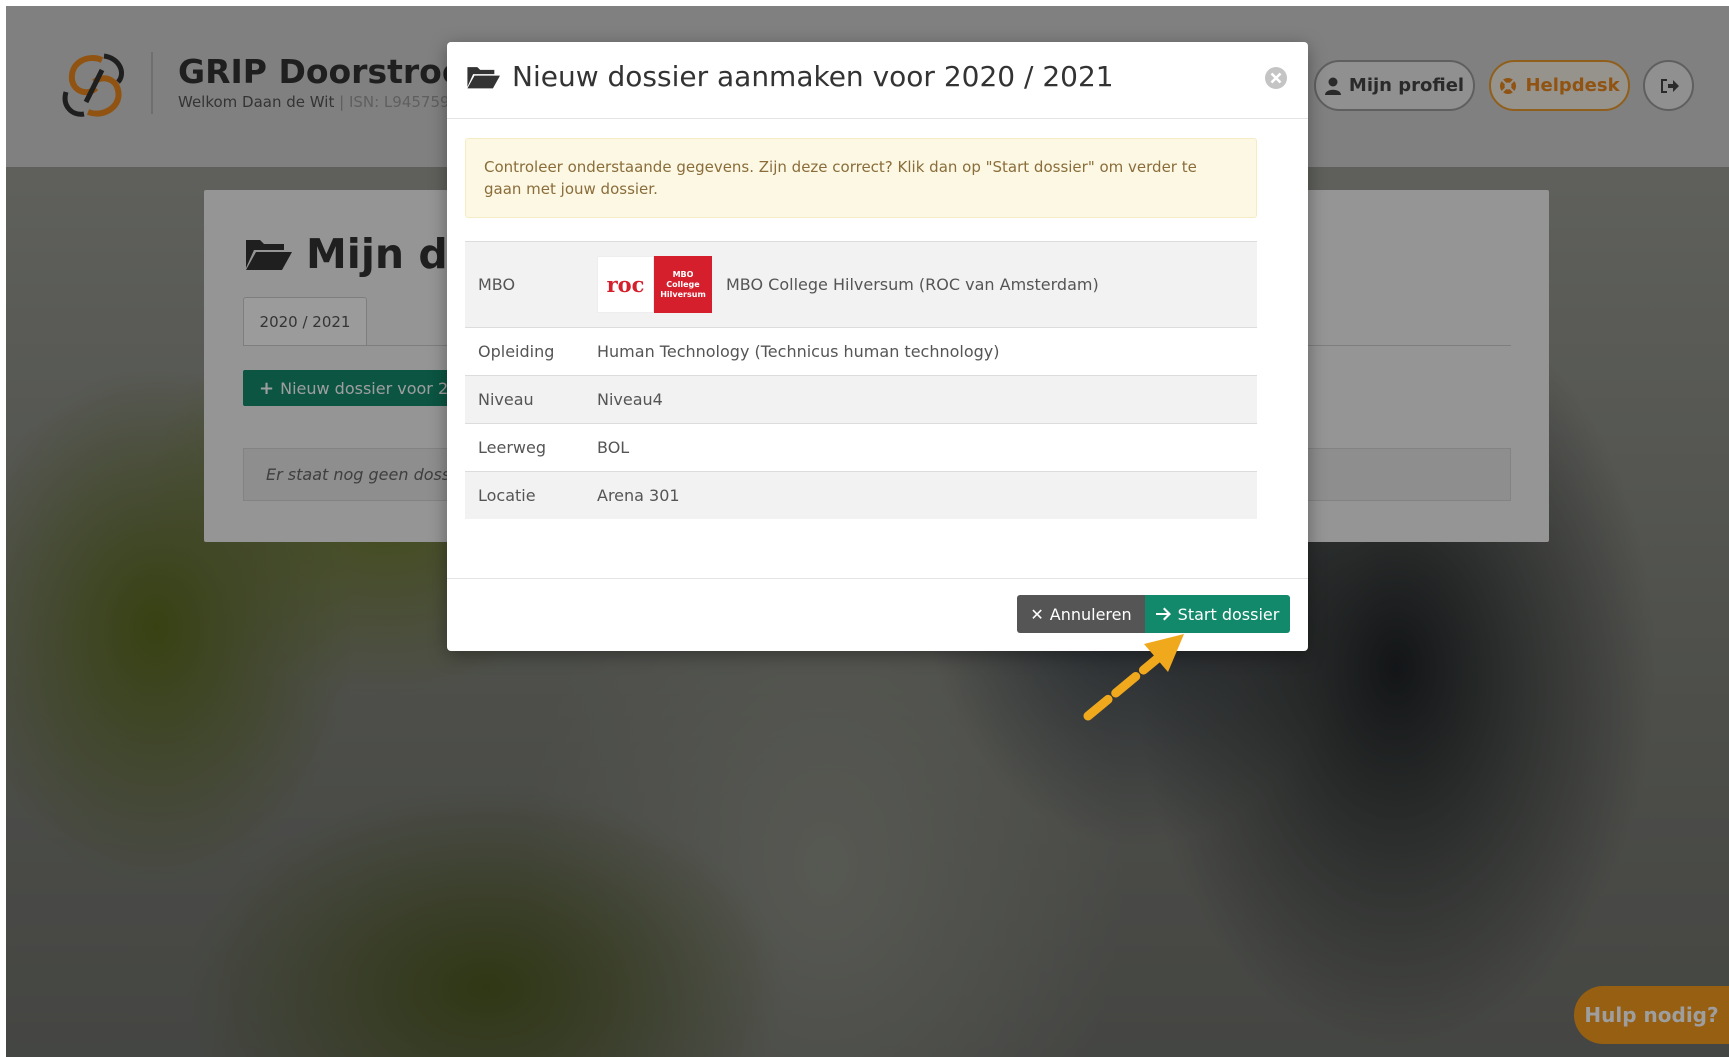 This screenshot has height=1057, width=1729. I want to click on table-row-locatie: Locatie Arena 301, so click(861, 495).